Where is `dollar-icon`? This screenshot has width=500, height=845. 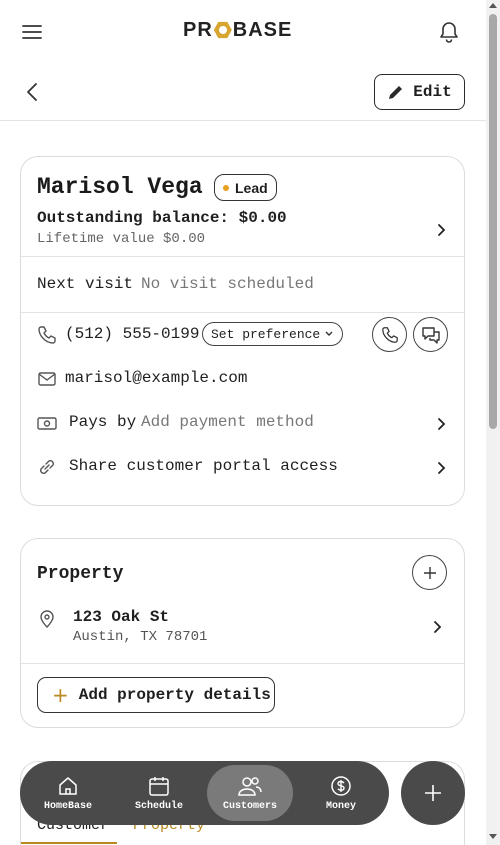
dollar-icon is located at coordinates (341, 785).